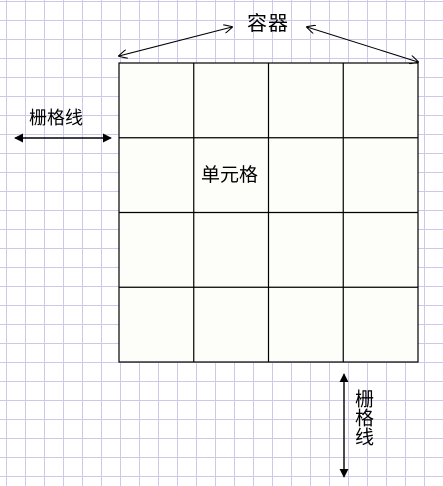  Describe the element at coordinates (230, 175) in the screenshot. I see `cell-label: 单元格` at that location.